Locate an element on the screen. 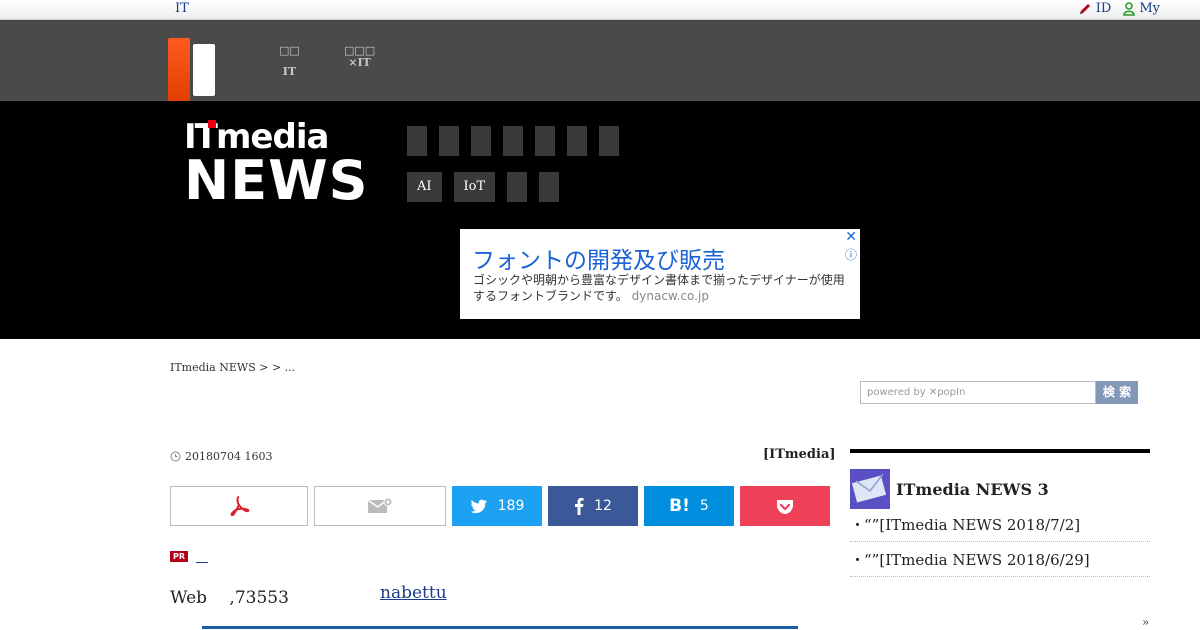 This screenshot has width=1200, height=630. site-logo-red is located at coordinates (179, 72).